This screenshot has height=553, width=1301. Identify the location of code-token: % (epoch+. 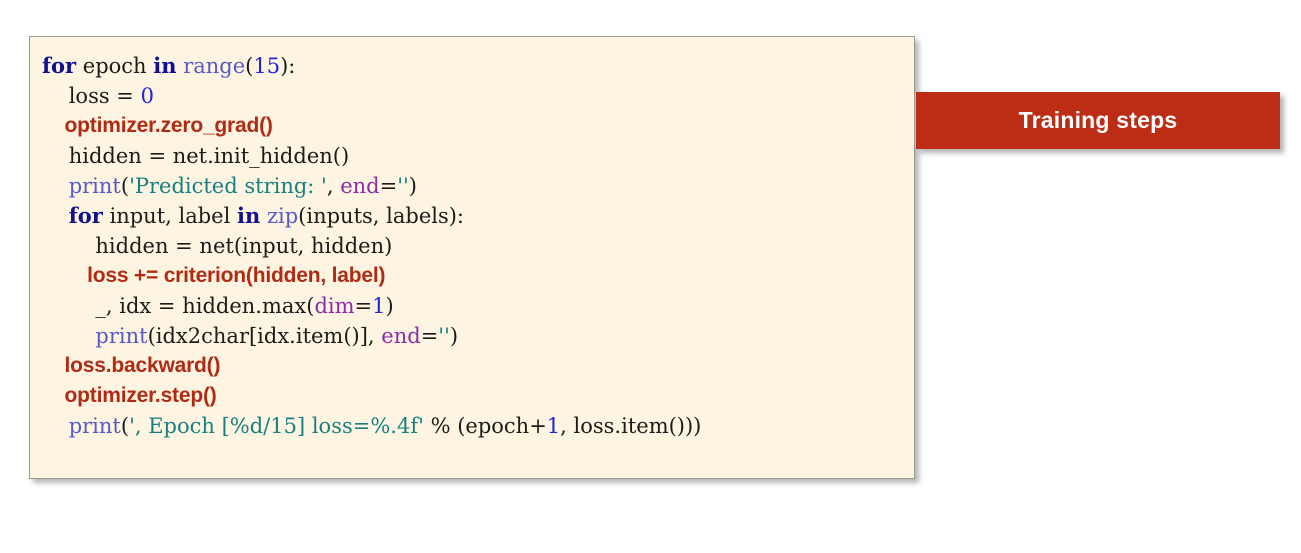
(485, 426).